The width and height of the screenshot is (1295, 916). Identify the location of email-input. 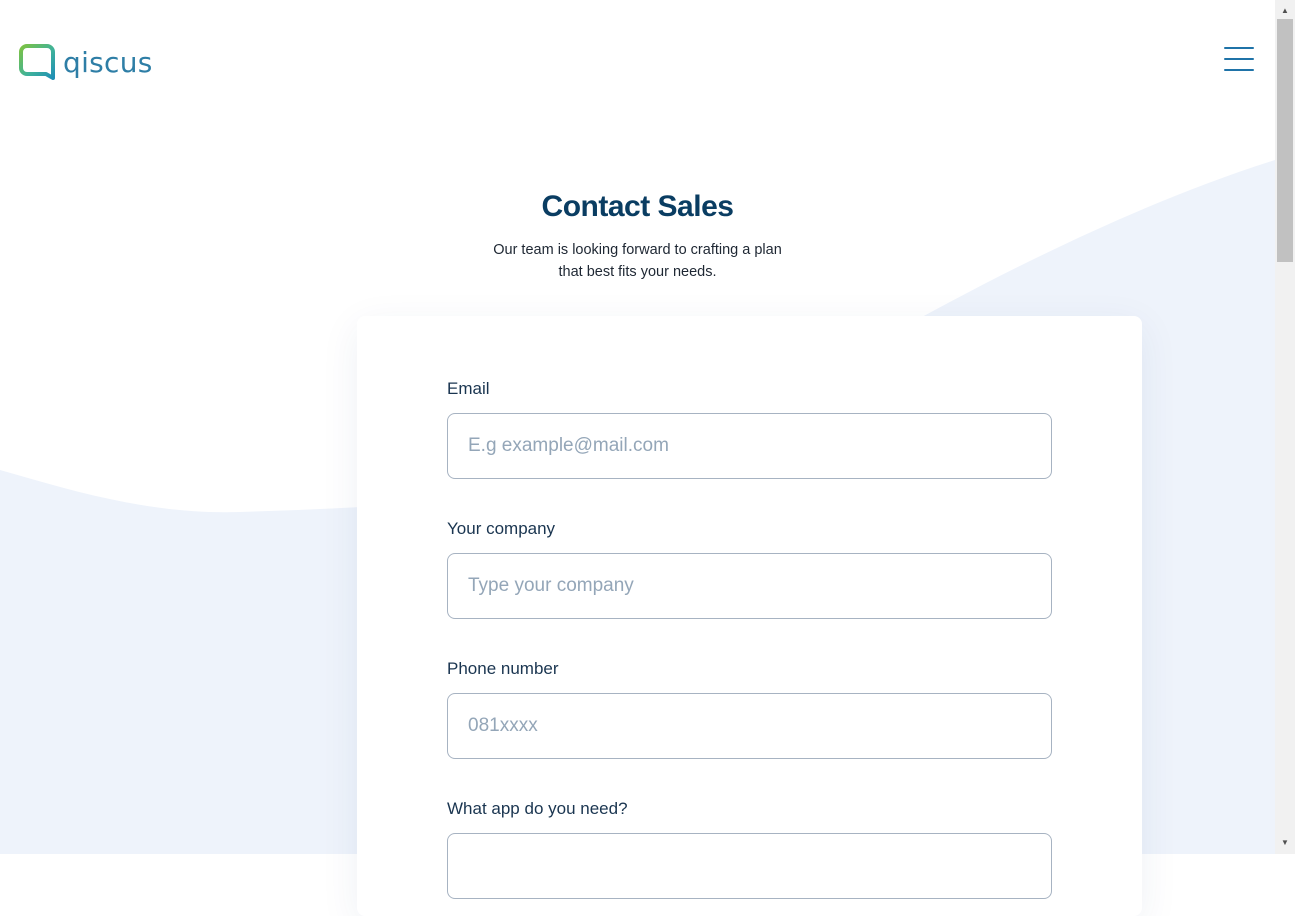
(749, 446).